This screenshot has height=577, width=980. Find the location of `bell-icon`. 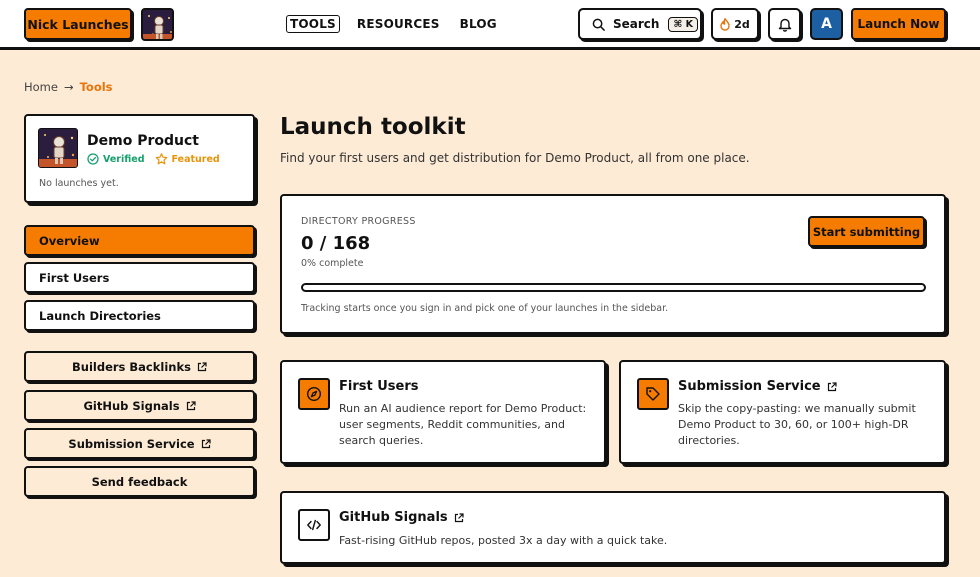

bell-icon is located at coordinates (784, 25).